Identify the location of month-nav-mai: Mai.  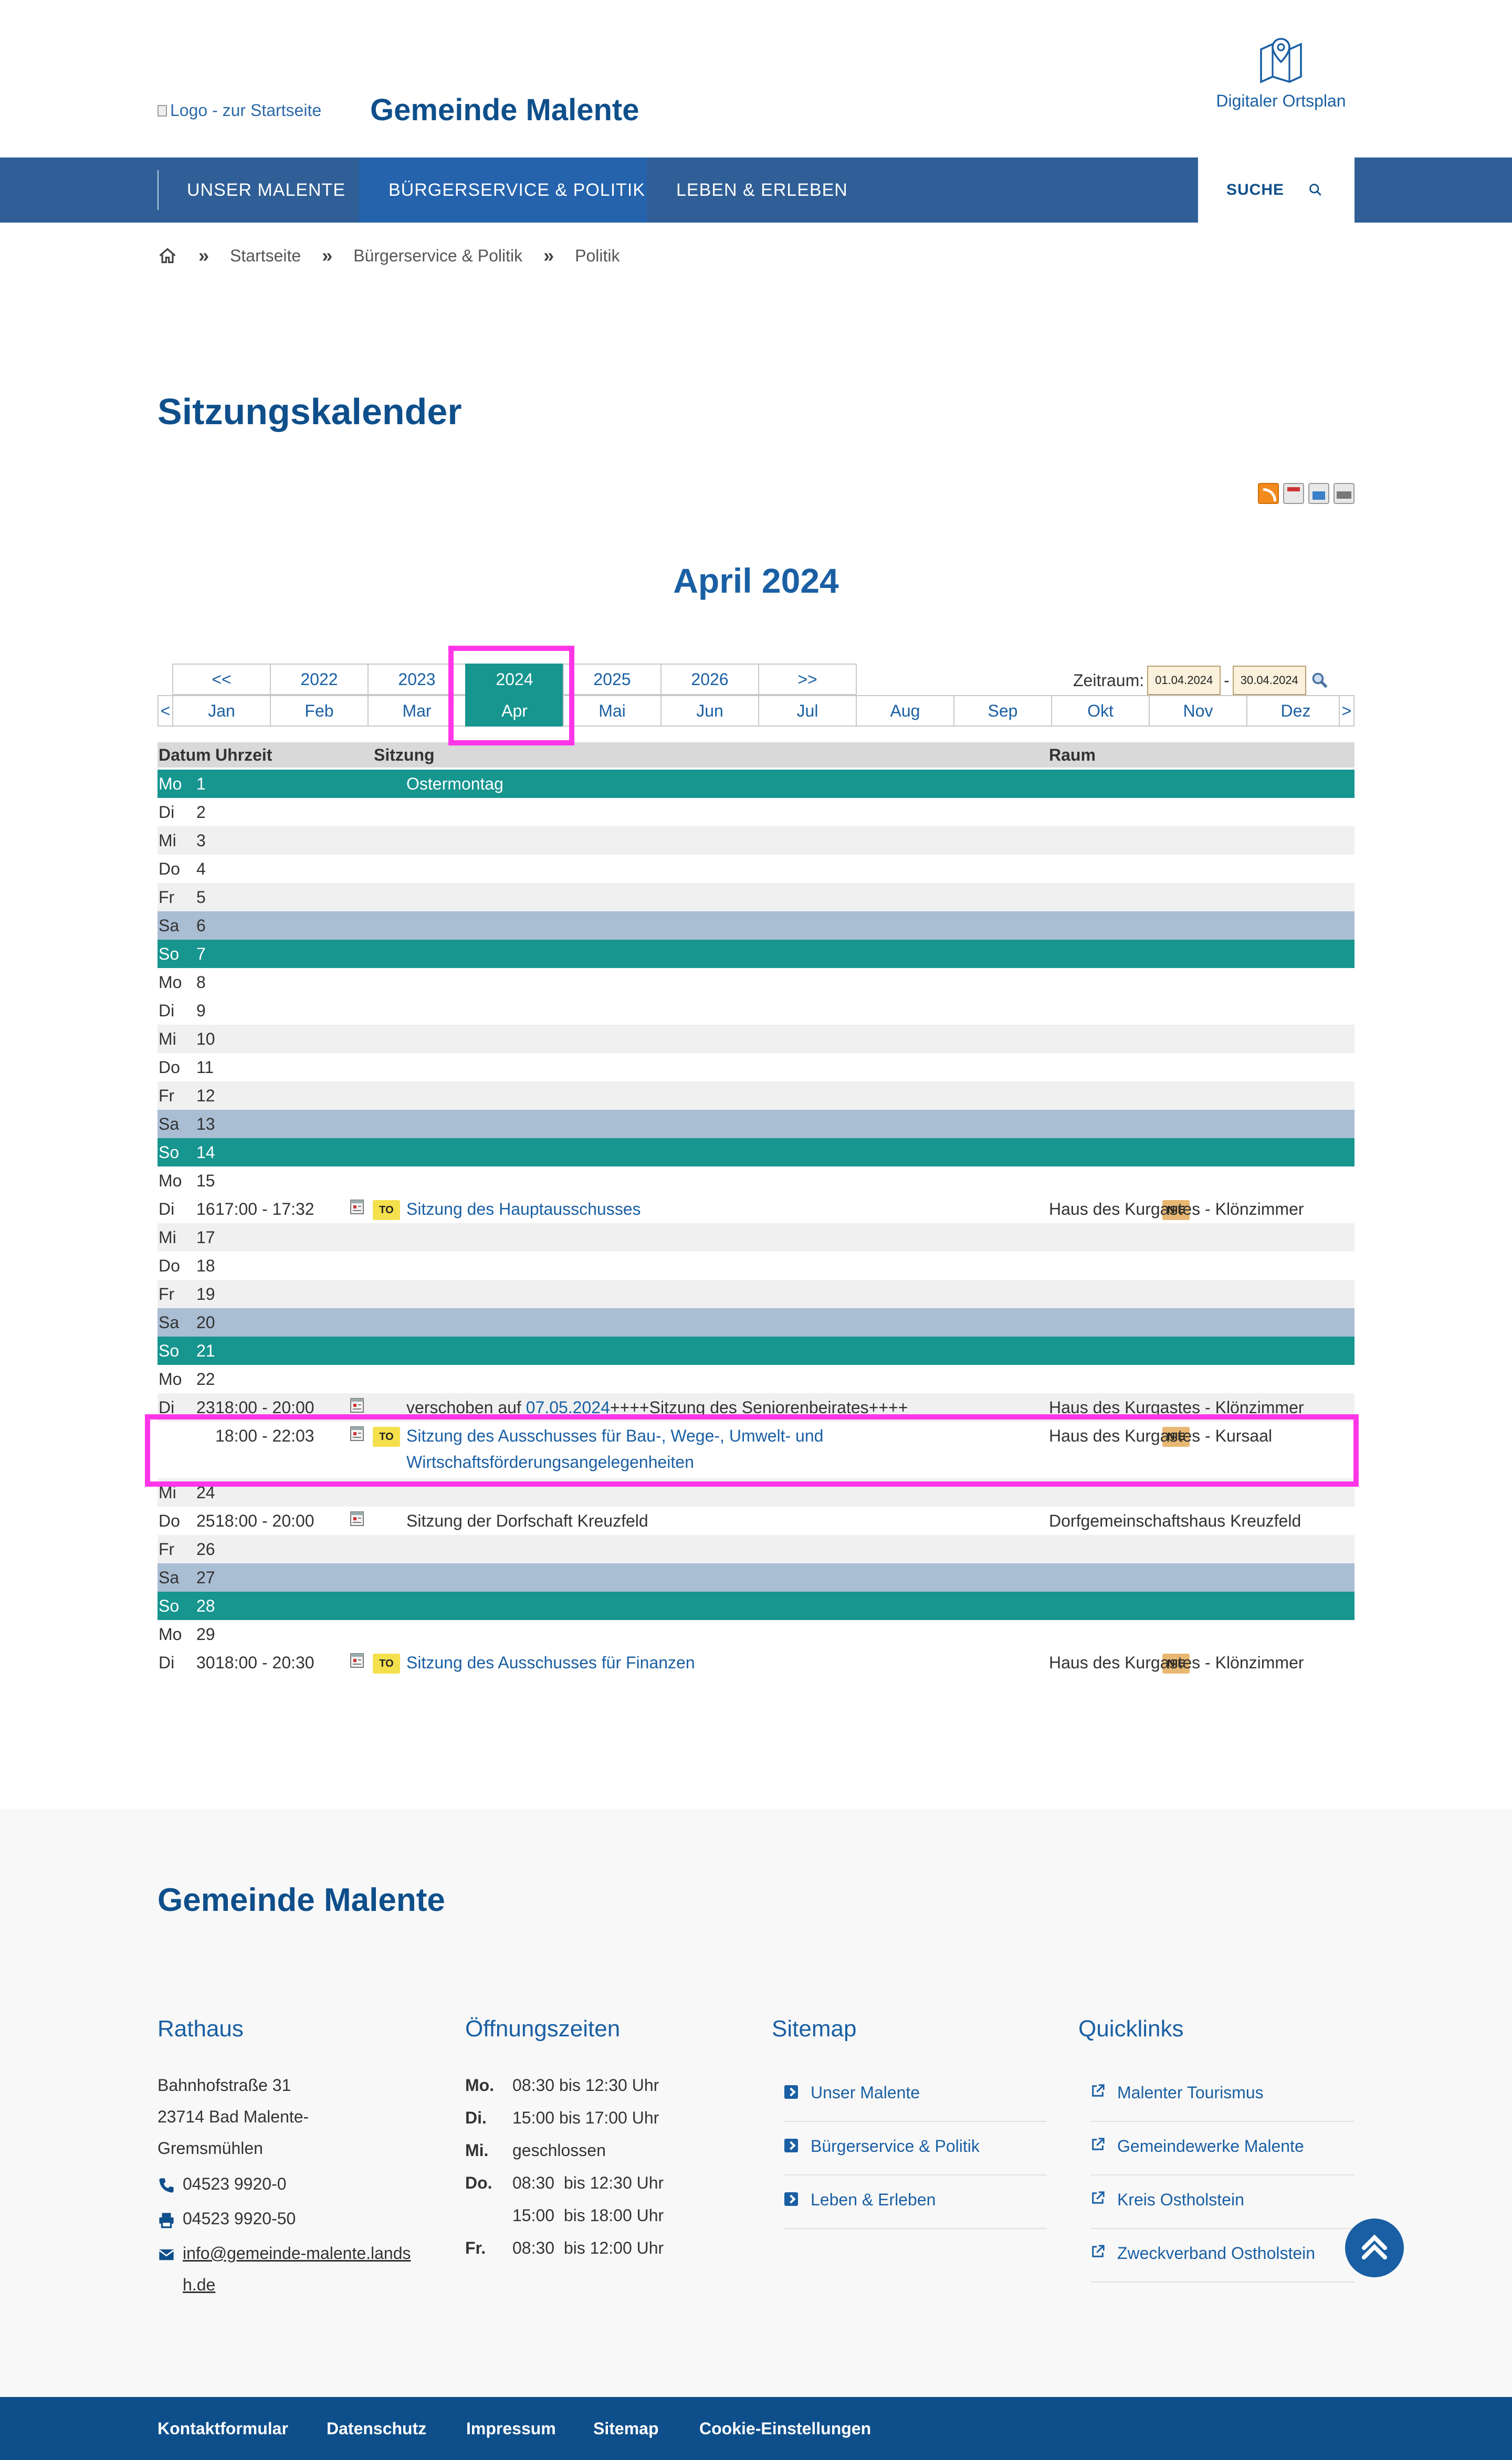
(612, 711).